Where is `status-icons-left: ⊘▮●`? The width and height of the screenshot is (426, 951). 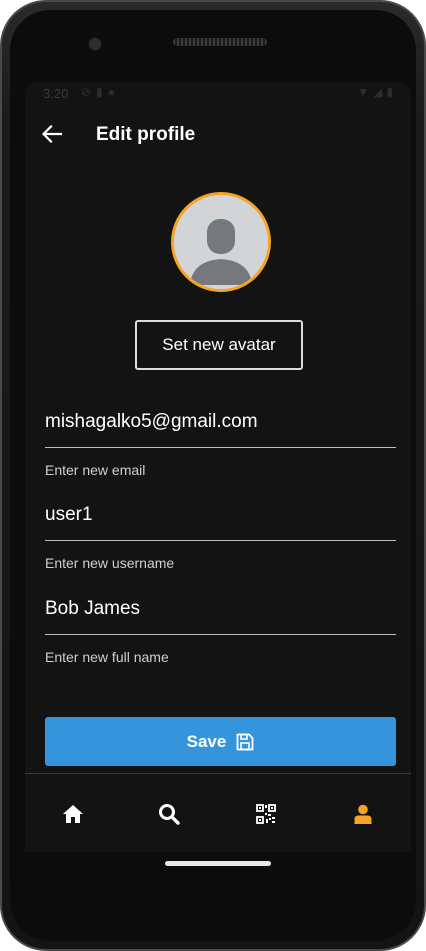
status-icons-left: ⊘▮● is located at coordinates (100, 92).